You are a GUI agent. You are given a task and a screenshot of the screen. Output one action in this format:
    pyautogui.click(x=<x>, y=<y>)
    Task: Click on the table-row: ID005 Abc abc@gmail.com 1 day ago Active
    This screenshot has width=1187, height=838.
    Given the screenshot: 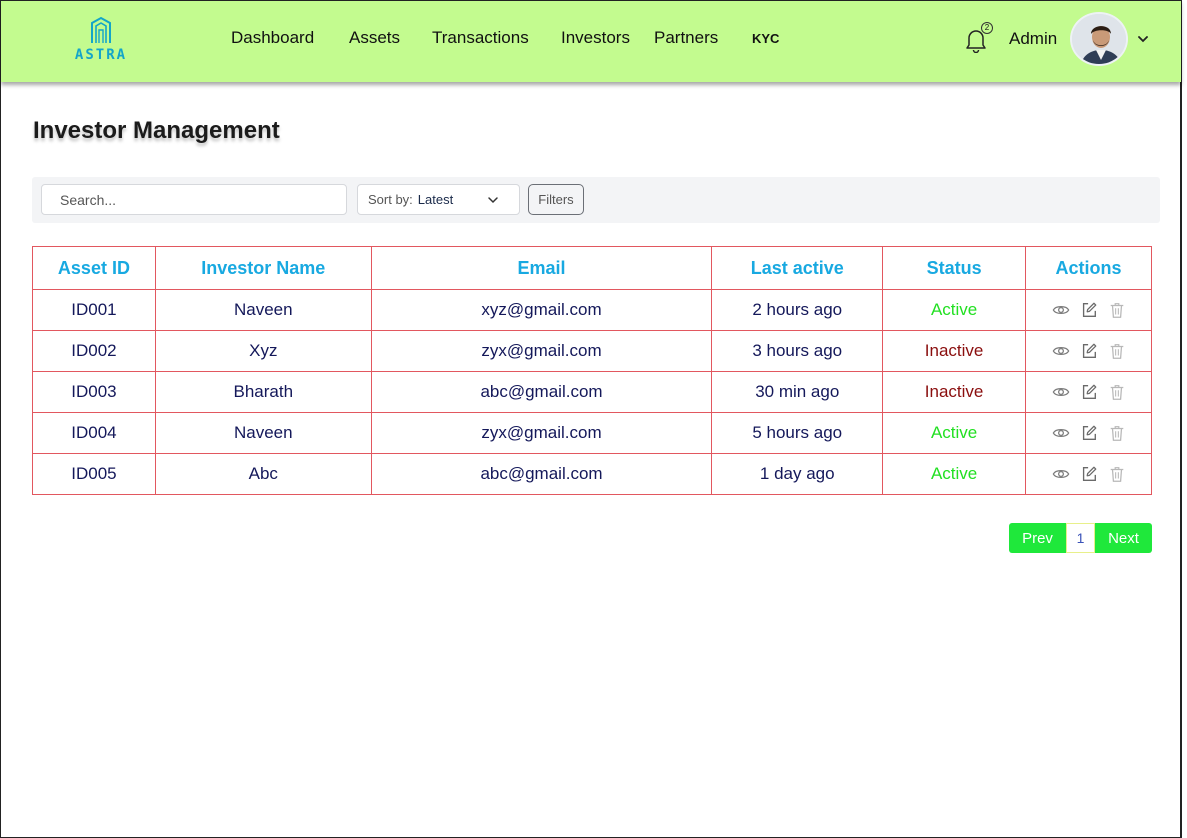 What is the action you would take?
    pyautogui.click(x=592, y=474)
    